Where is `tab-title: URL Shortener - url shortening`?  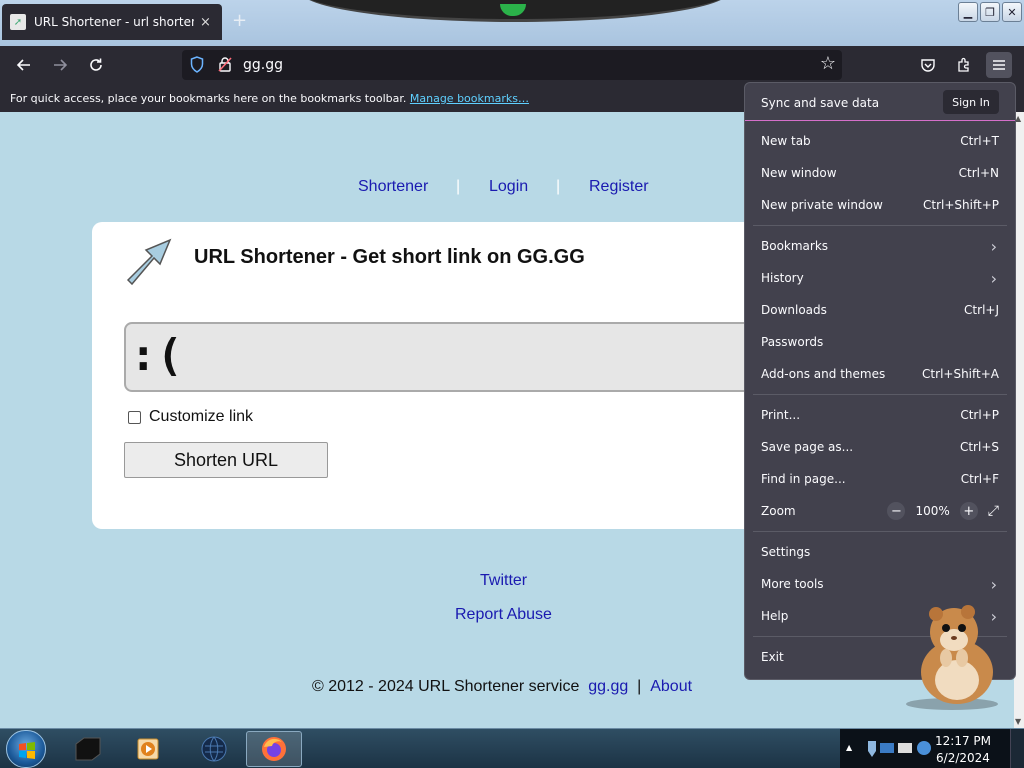 tab-title: URL Shortener - url shortening is located at coordinates (114, 22).